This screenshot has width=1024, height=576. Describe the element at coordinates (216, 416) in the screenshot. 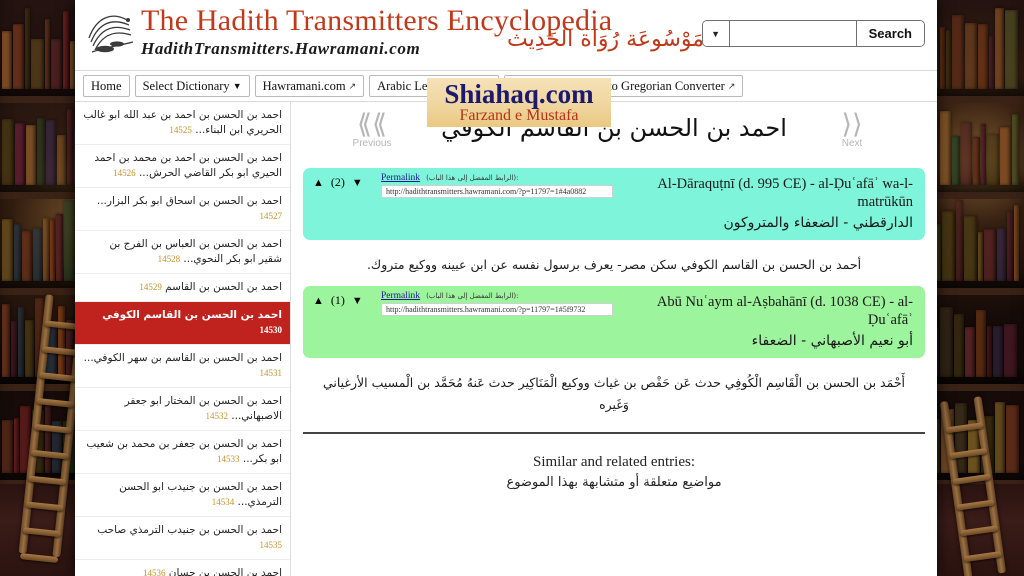

I see `sidebar-item-number: 14532` at that location.